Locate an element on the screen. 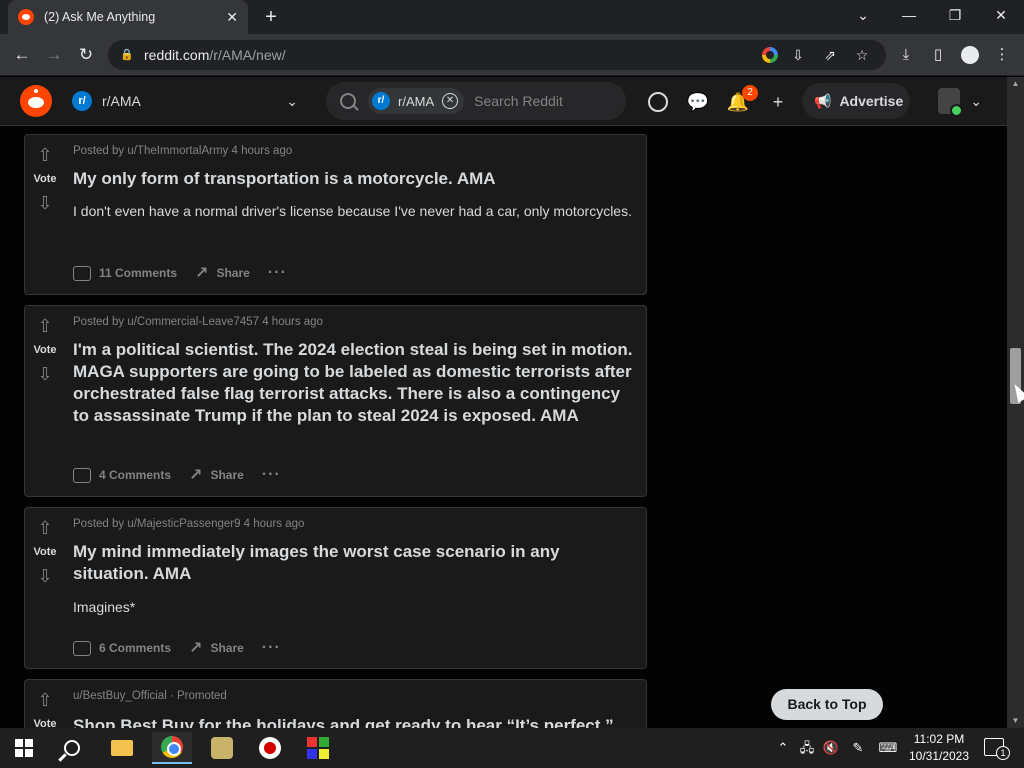 The image size is (1024, 768). vote-column: ⇧ Vote is located at coordinates (45, 704).